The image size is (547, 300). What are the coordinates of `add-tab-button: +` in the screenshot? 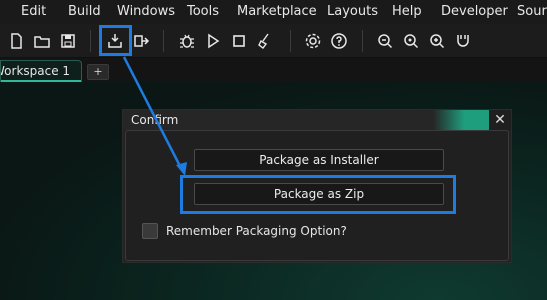 It's located at (98, 72).